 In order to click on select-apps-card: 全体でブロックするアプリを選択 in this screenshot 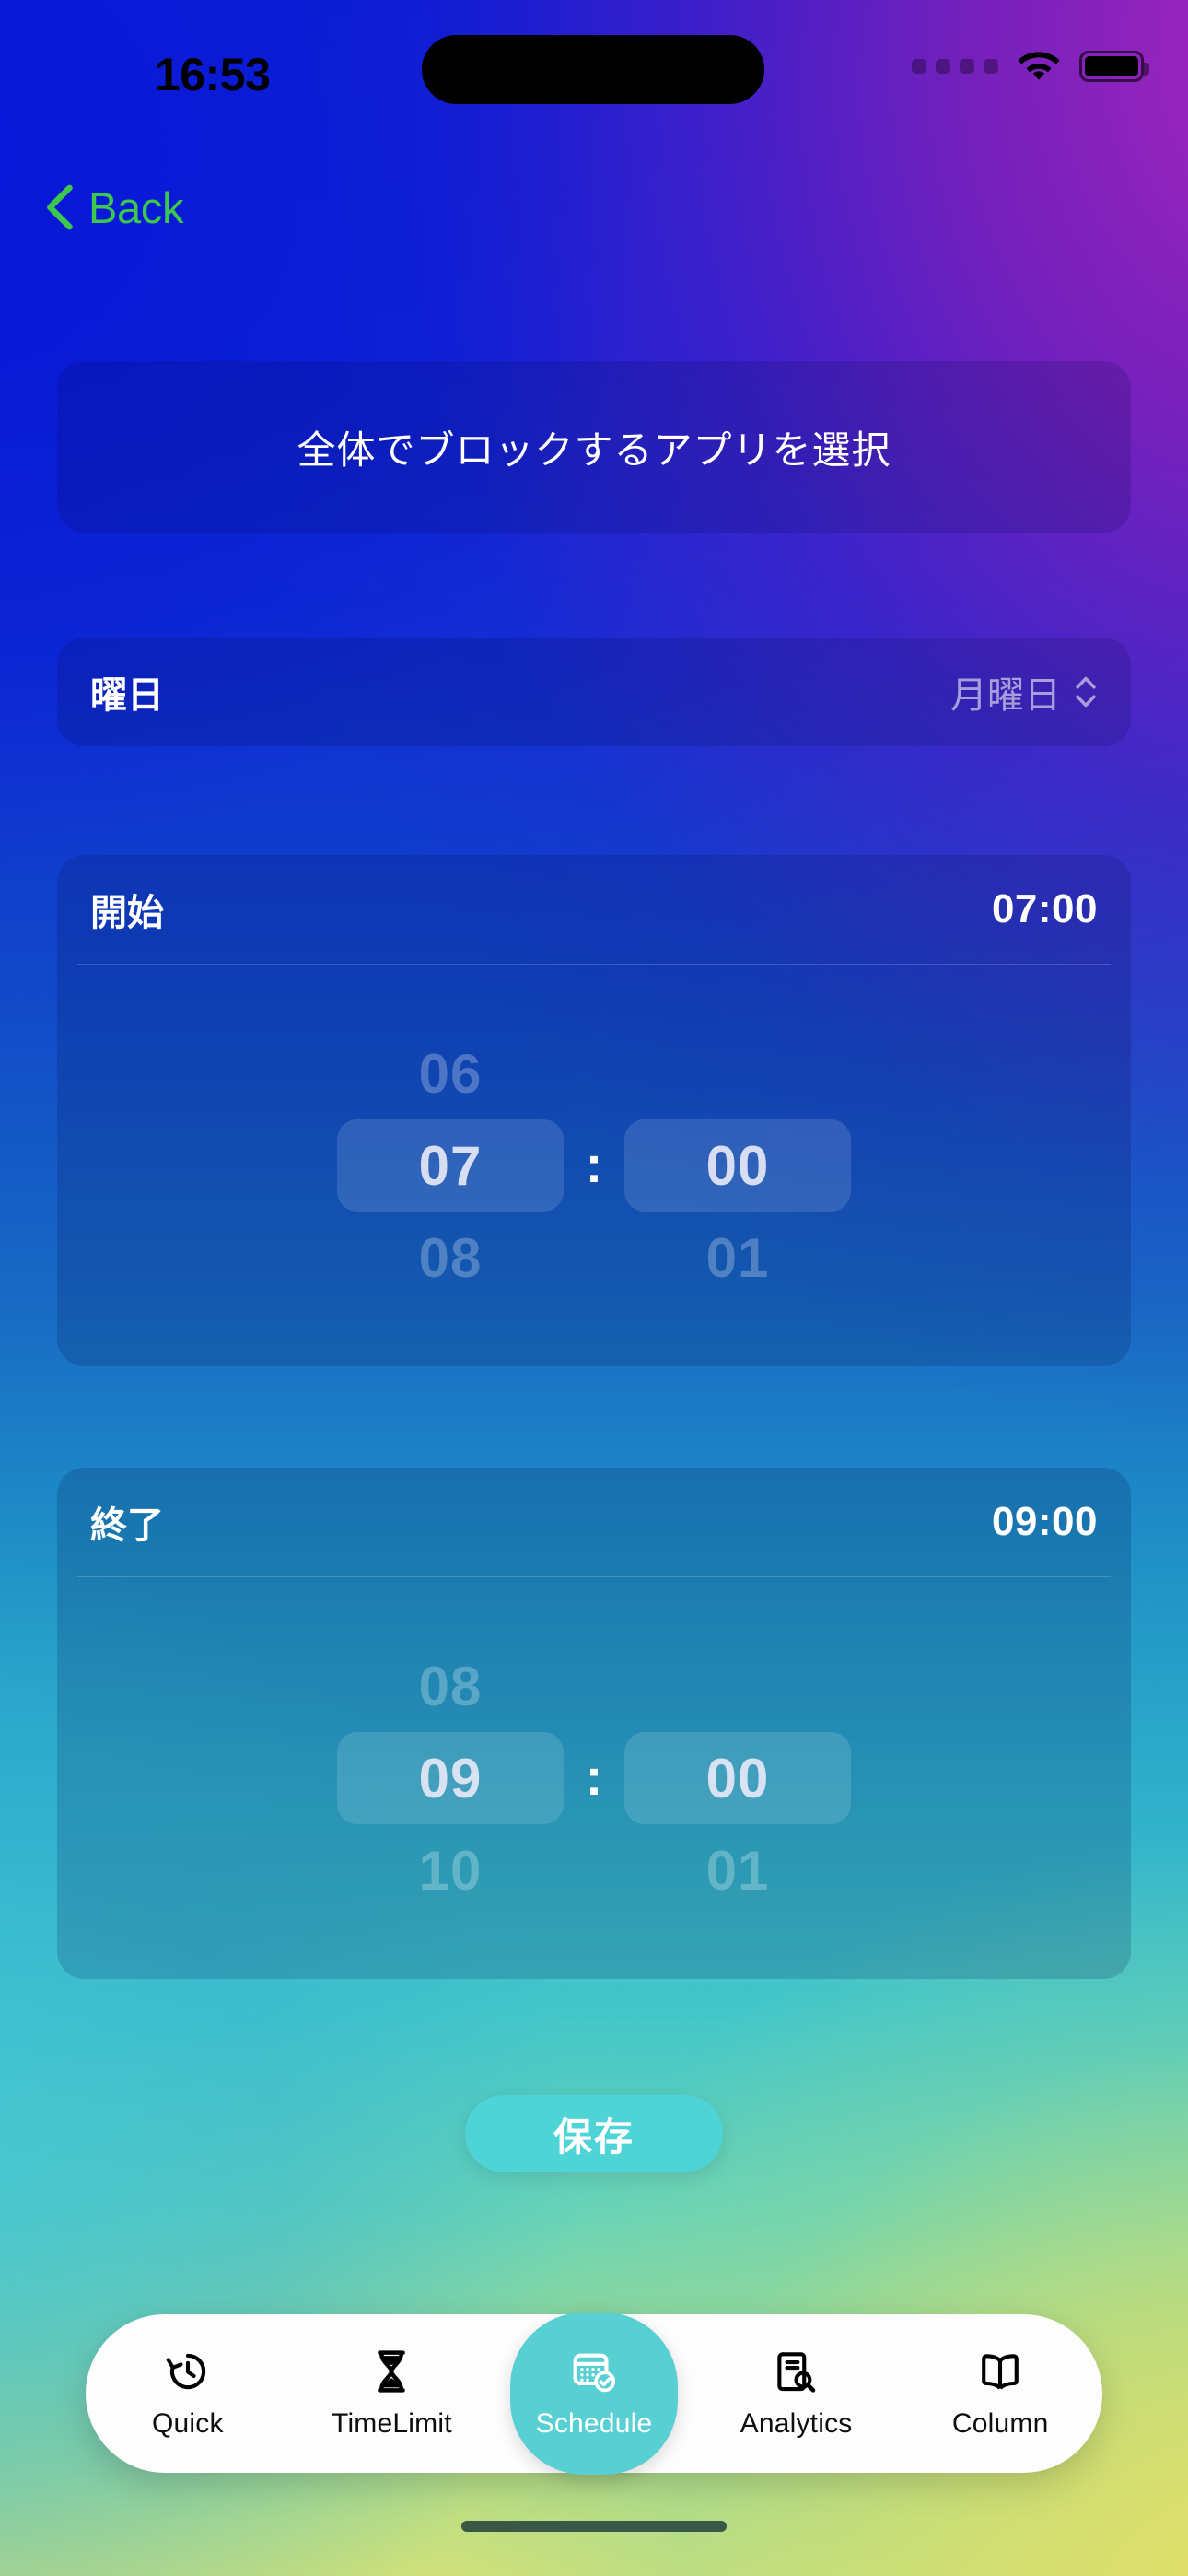, I will do `click(594, 447)`.